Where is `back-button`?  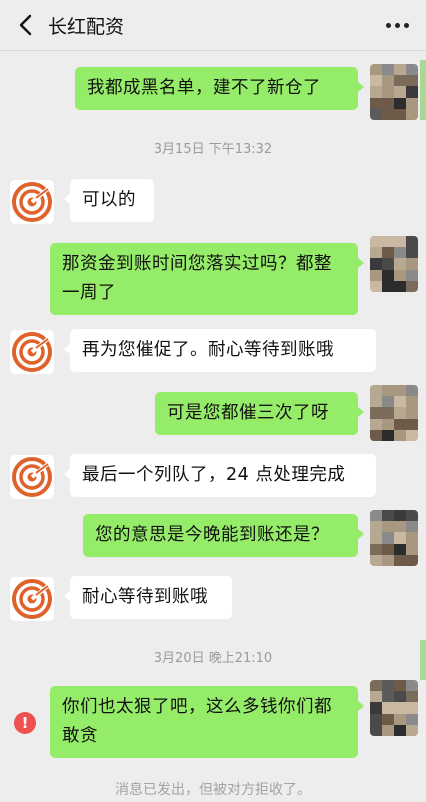 back-button is located at coordinates (26, 25).